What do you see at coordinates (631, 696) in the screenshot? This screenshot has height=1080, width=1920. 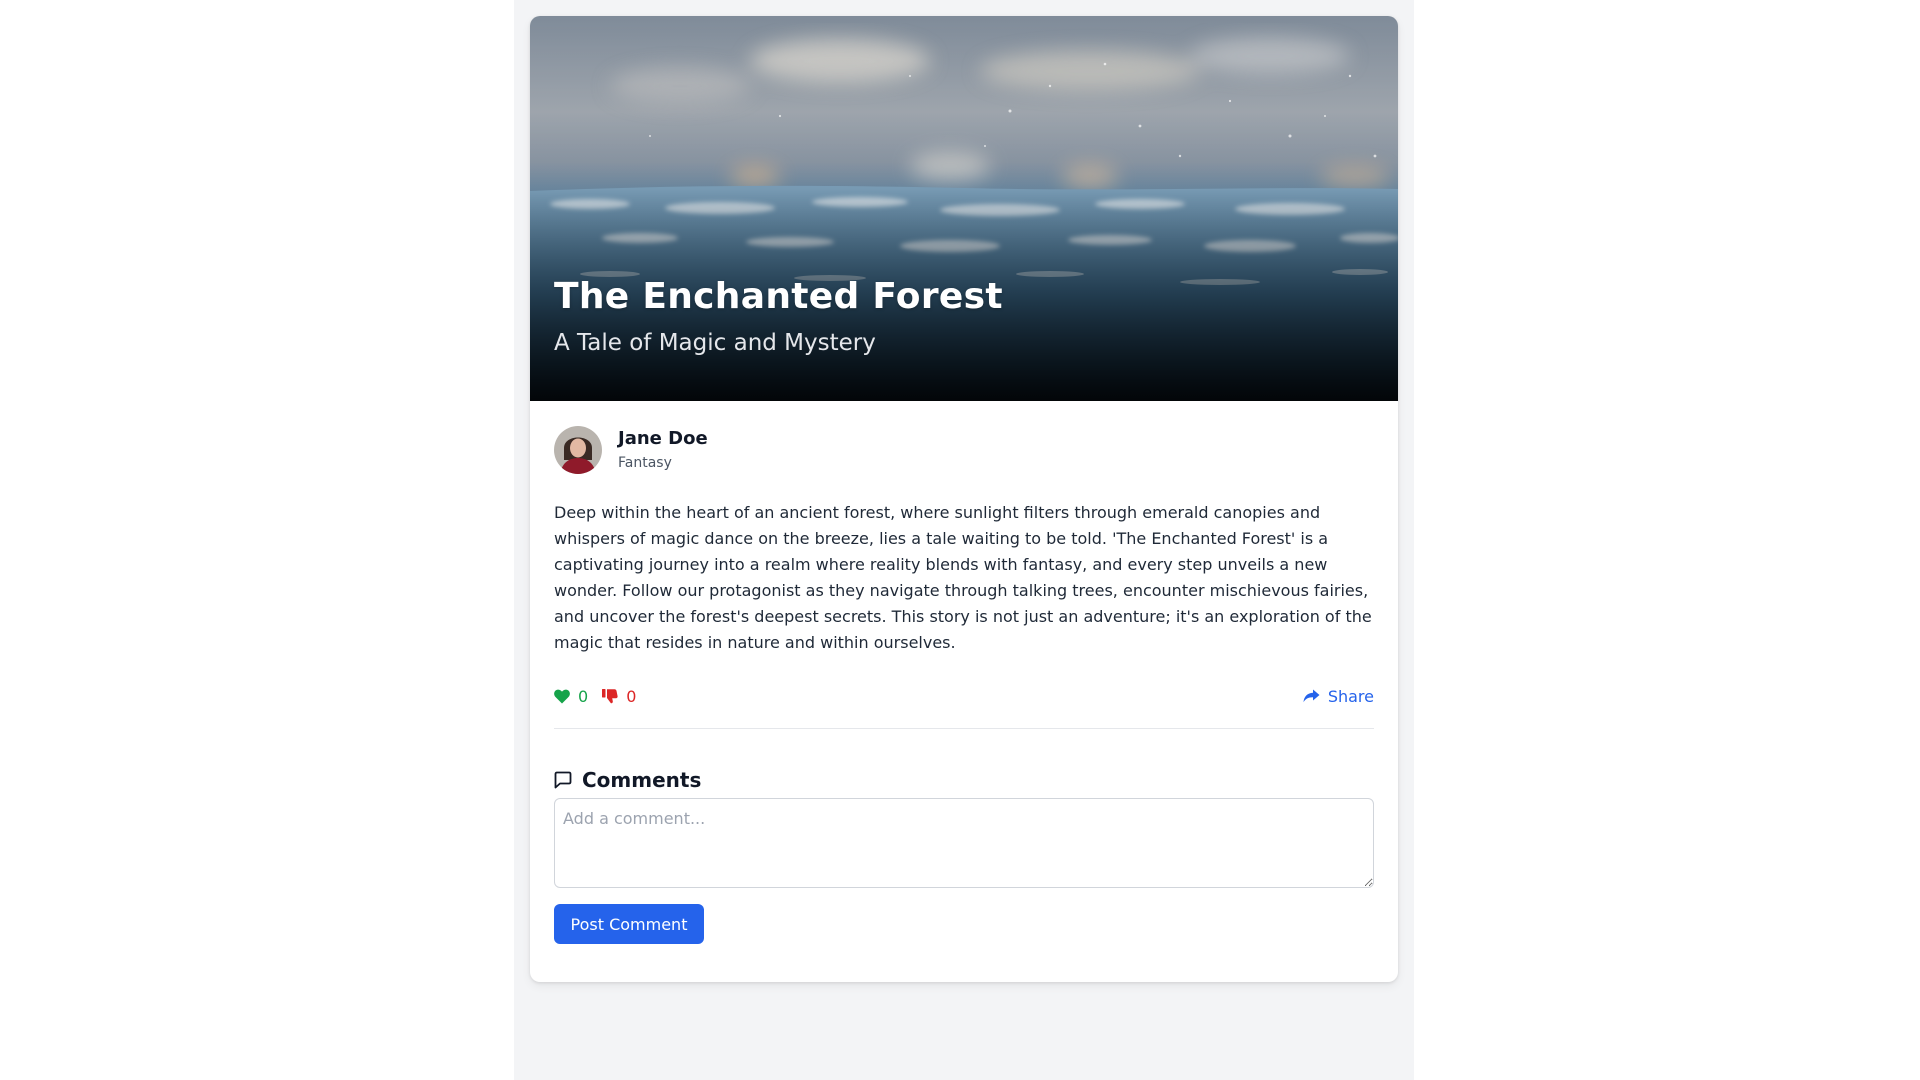 I see `dislike-count: 0` at bounding box center [631, 696].